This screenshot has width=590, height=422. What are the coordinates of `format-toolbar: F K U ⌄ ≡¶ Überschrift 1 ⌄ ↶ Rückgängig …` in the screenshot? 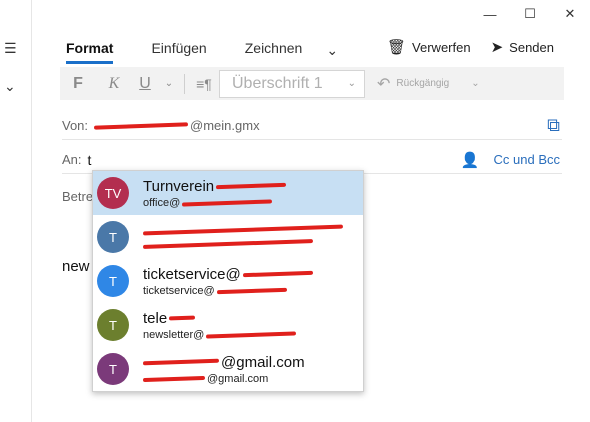 It's located at (312, 83).